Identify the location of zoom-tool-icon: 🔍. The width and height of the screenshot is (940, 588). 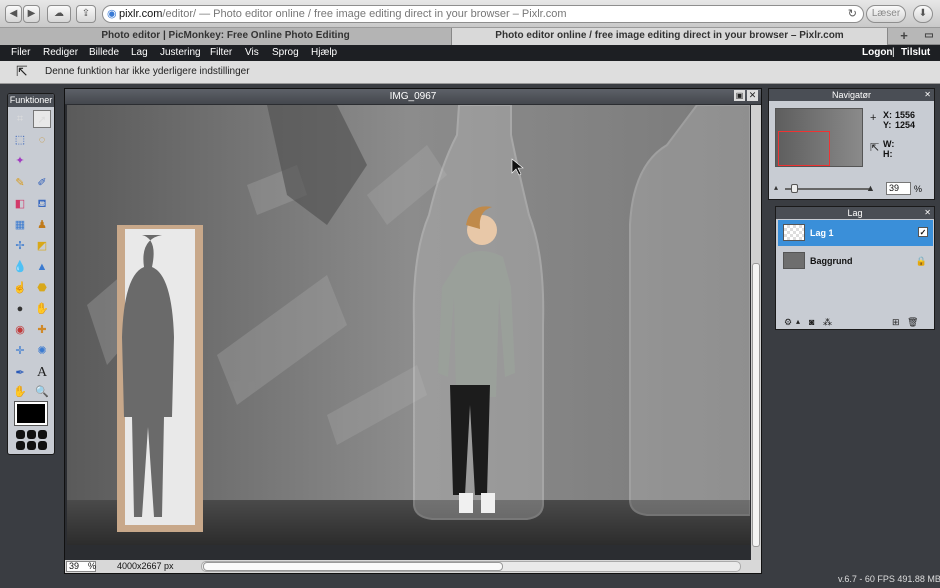
(42, 392).